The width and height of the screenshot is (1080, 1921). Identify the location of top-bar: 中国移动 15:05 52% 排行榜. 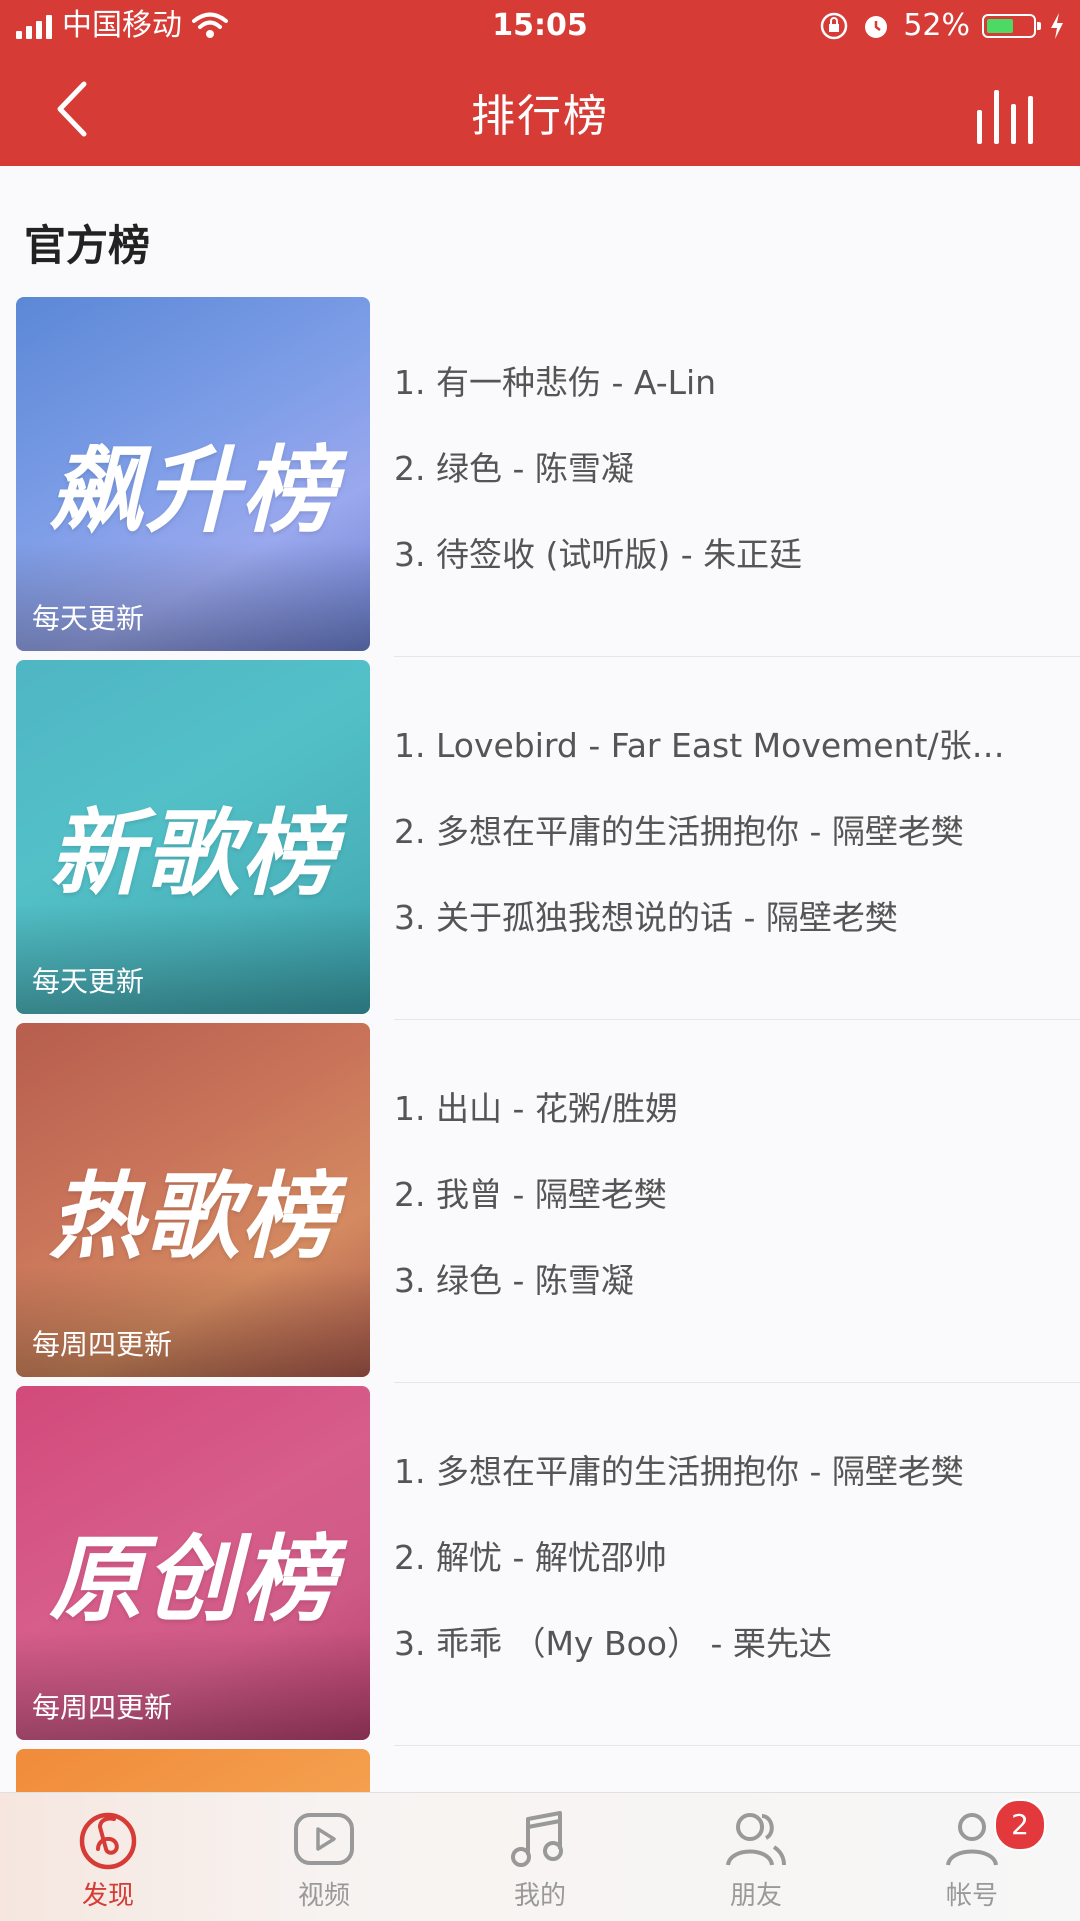
(540, 83).